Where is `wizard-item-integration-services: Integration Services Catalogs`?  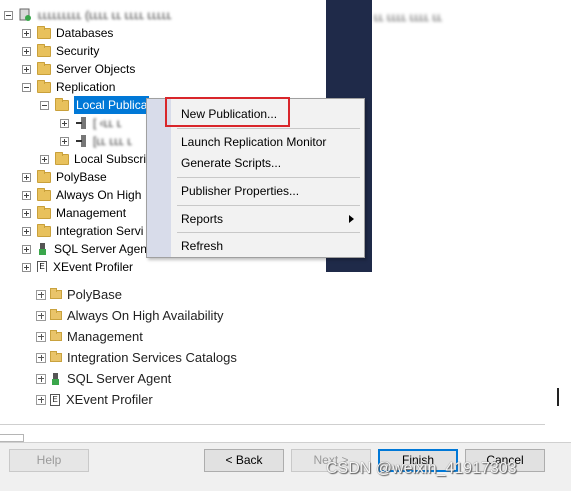
wizard-item-integration-services: Integration Services Catalogs is located at coordinates (136, 357).